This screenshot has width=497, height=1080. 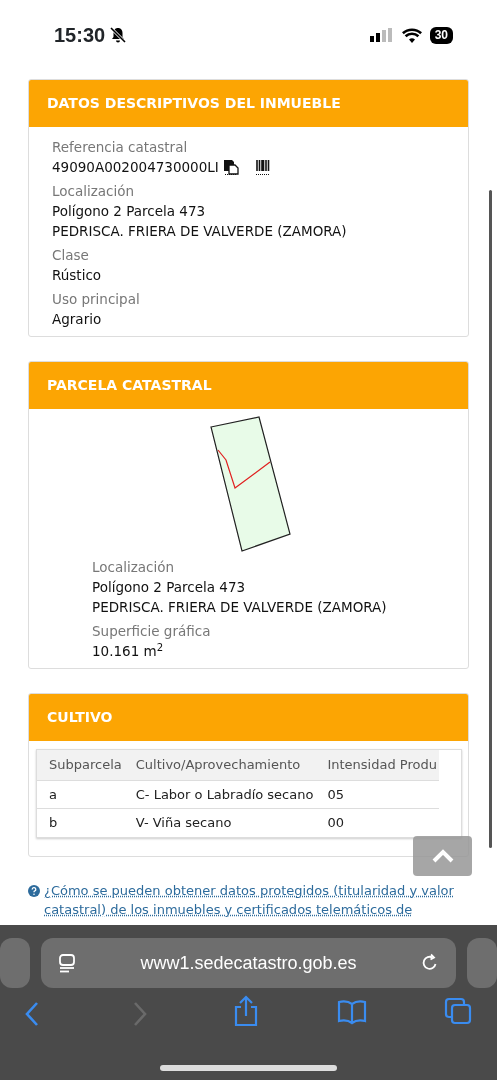 What do you see at coordinates (219, 765) in the screenshot?
I see `column-header: Cultivo/Aprovechamiento` at bounding box center [219, 765].